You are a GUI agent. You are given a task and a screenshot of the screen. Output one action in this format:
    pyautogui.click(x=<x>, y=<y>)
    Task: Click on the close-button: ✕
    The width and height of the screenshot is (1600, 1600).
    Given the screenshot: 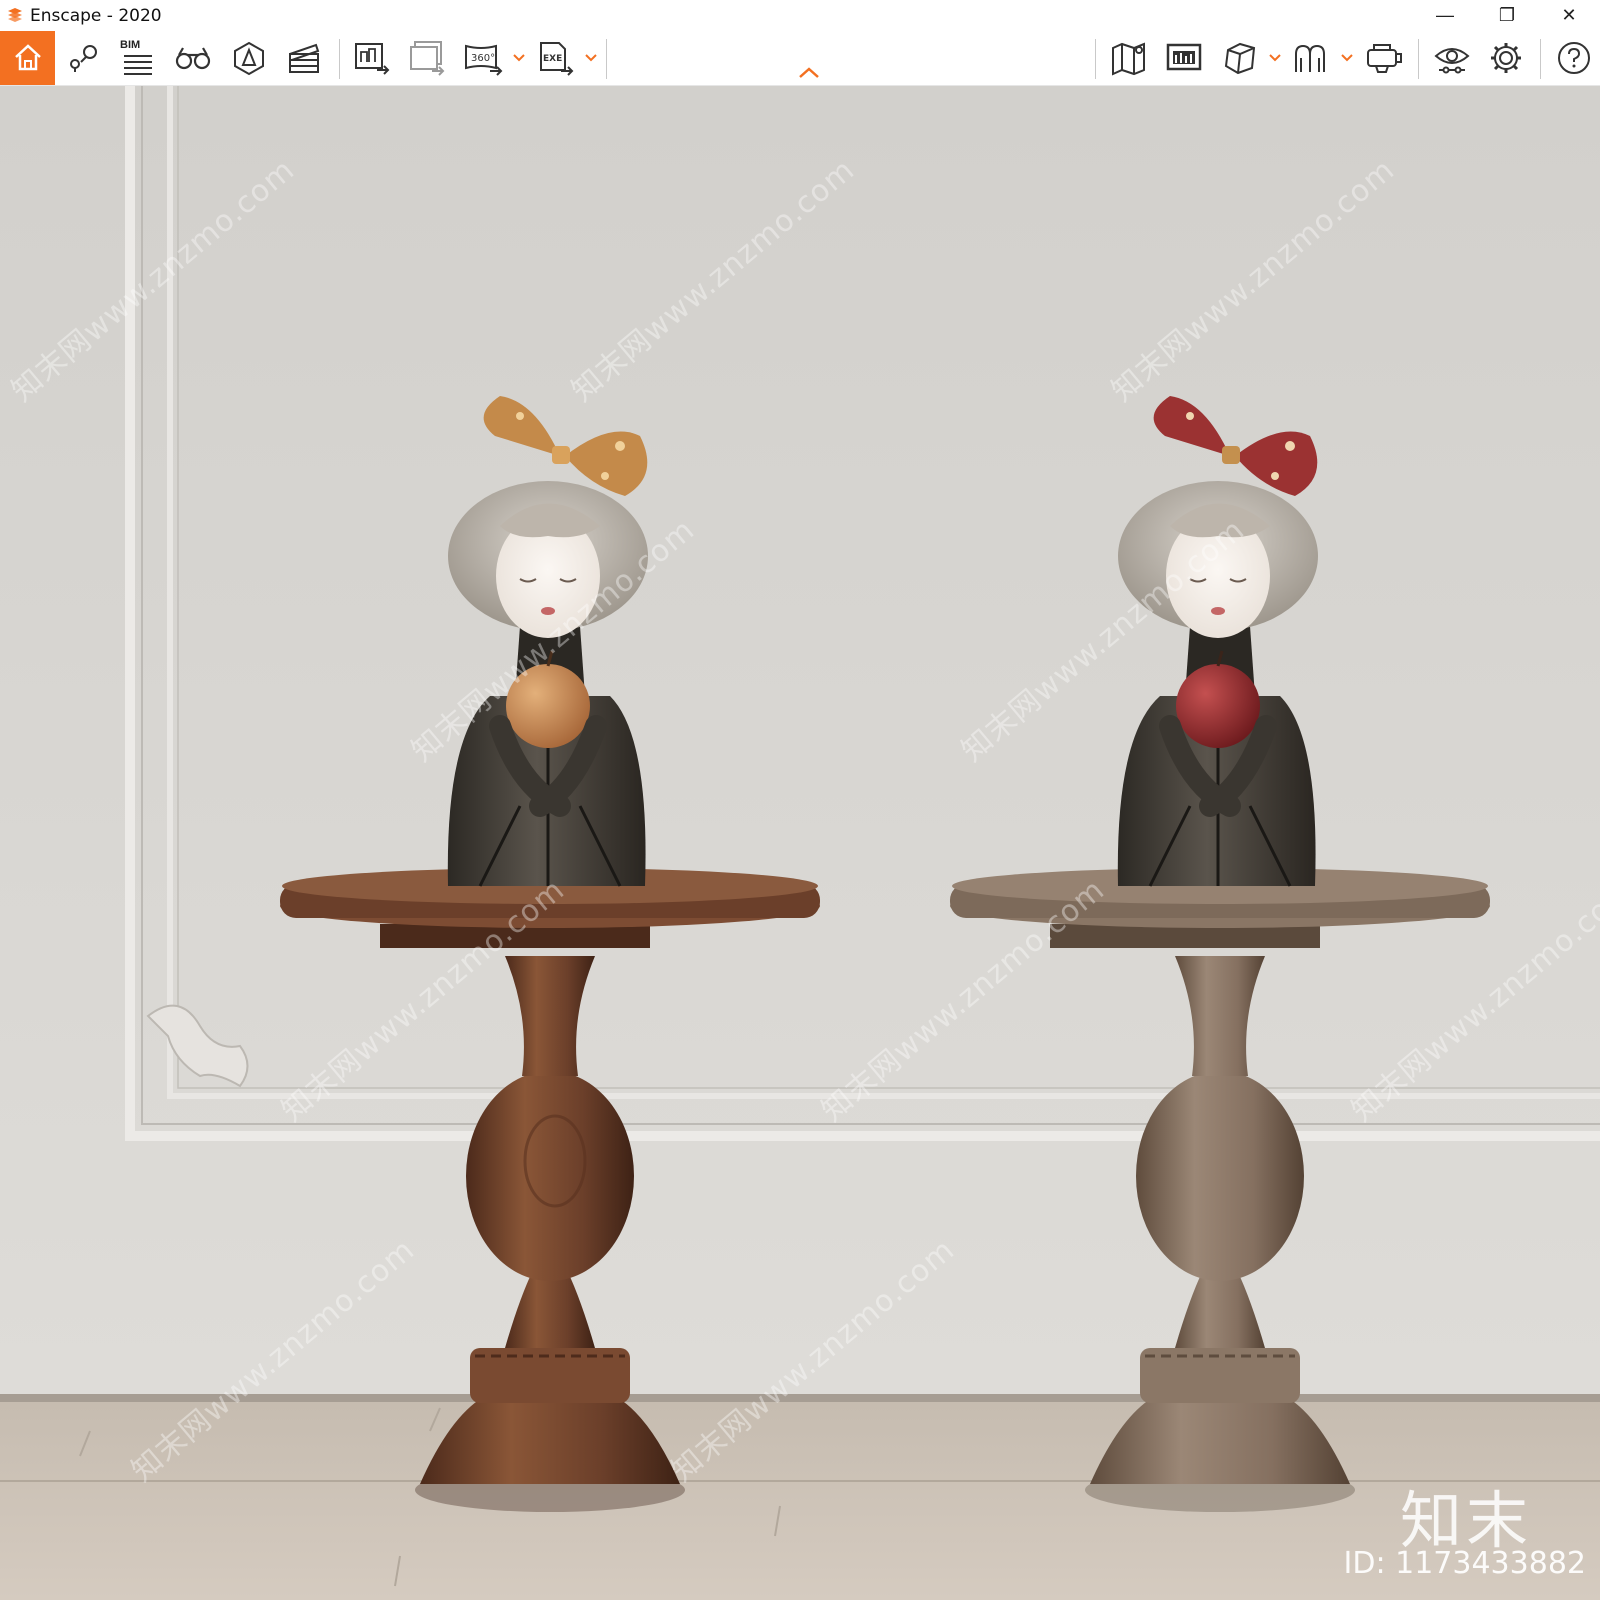 What is the action you would take?
    pyautogui.click(x=1569, y=15)
    